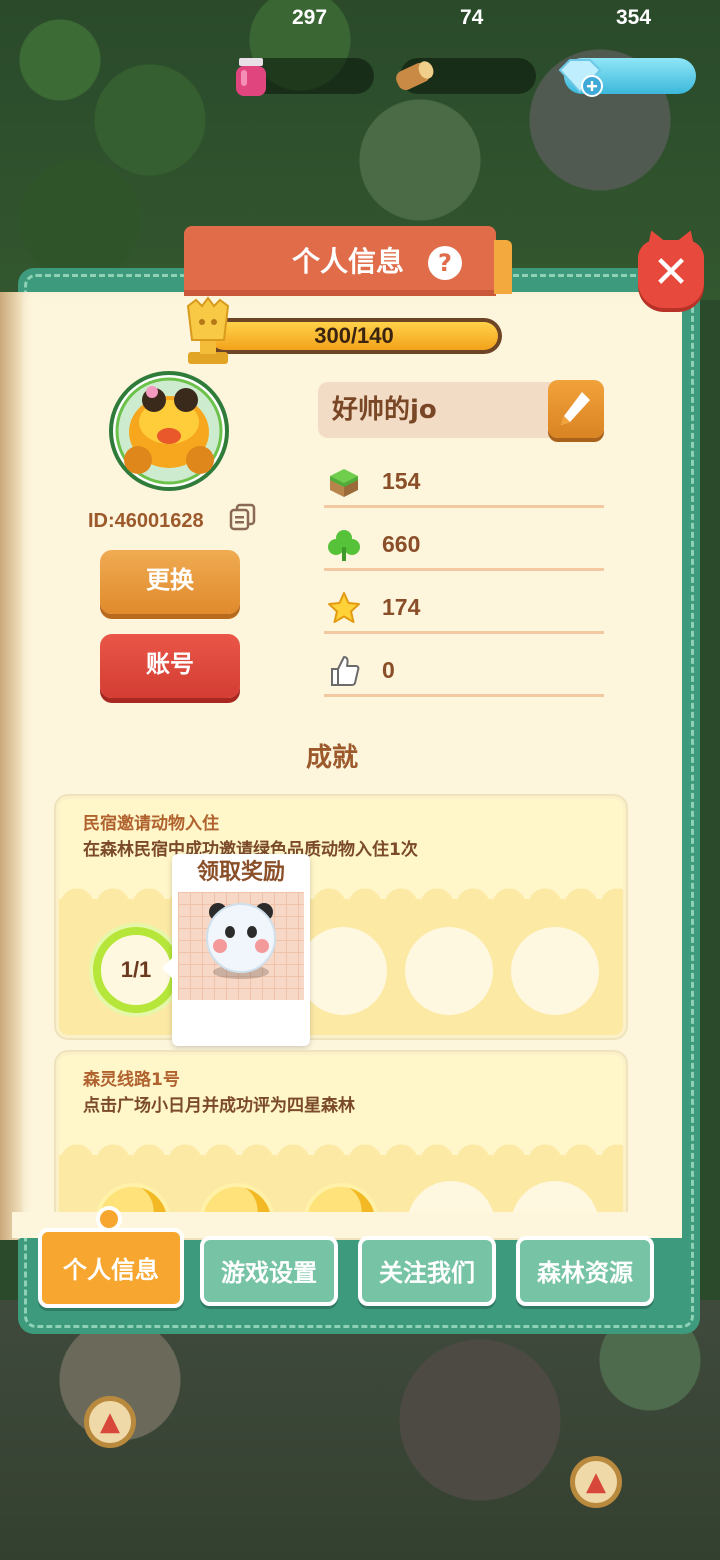 The width and height of the screenshot is (720, 1560). I want to click on jam-count: 297, so click(310, 17).